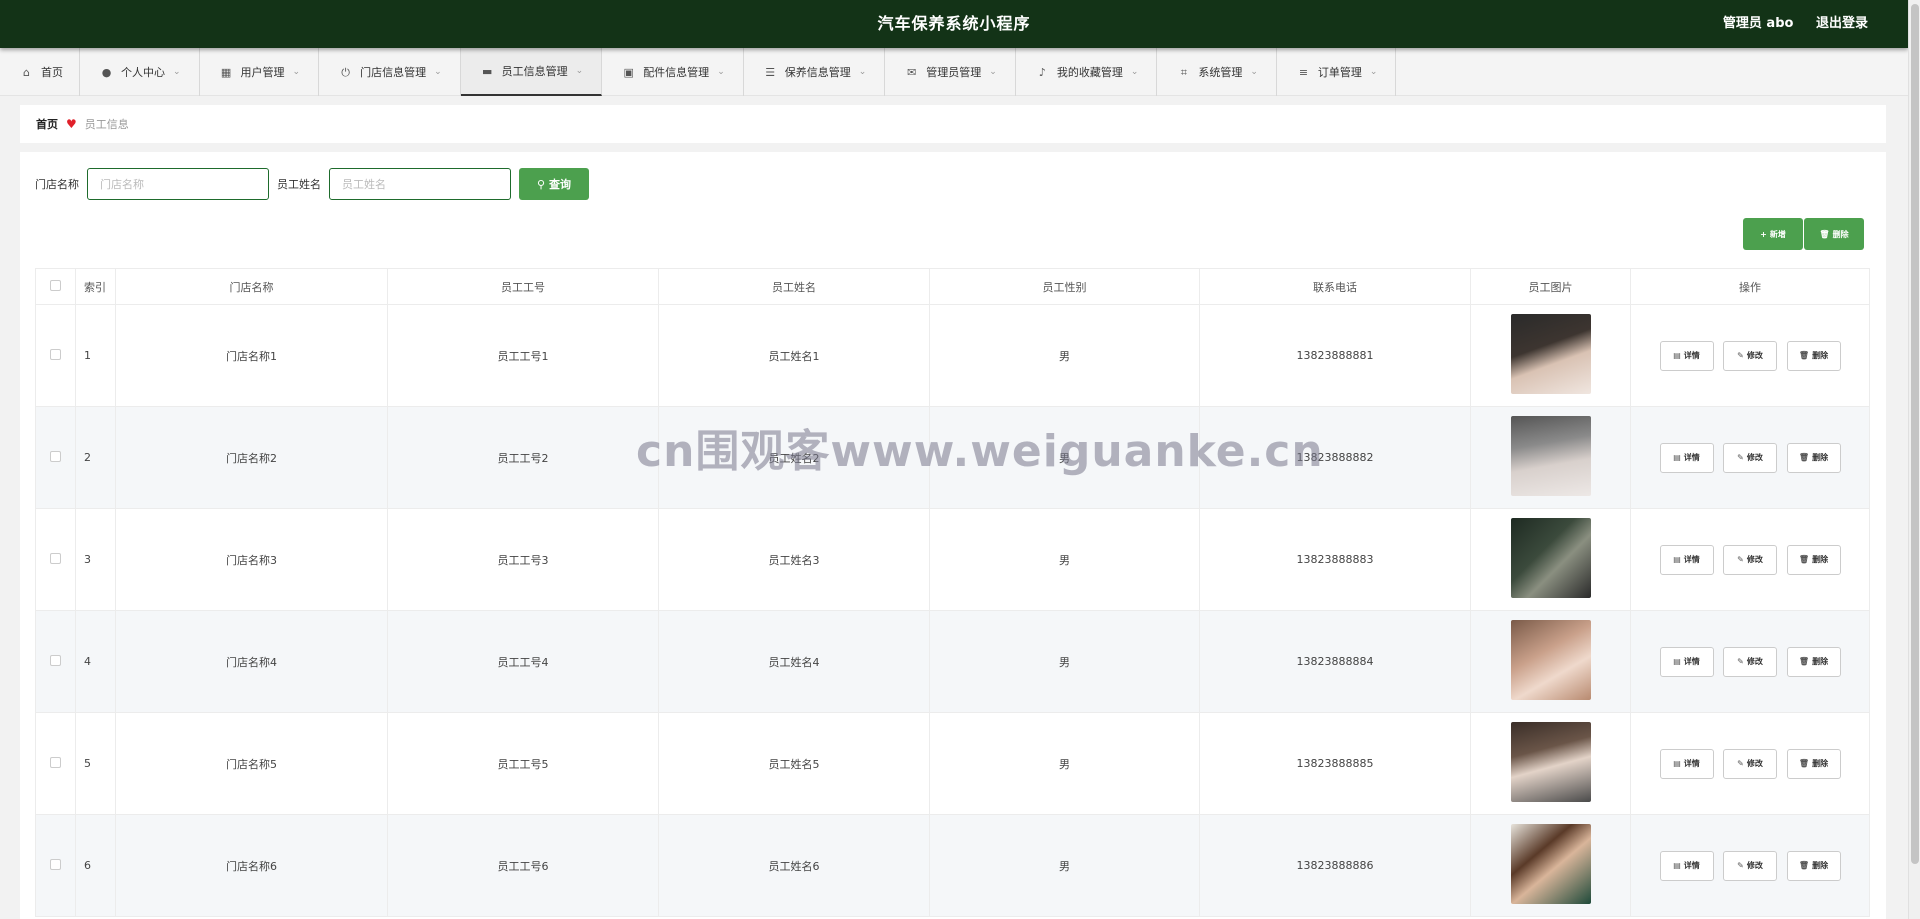 This screenshot has height=919, width=1920. Describe the element at coordinates (1750, 286) in the screenshot. I see `col-operations: 操作` at that location.